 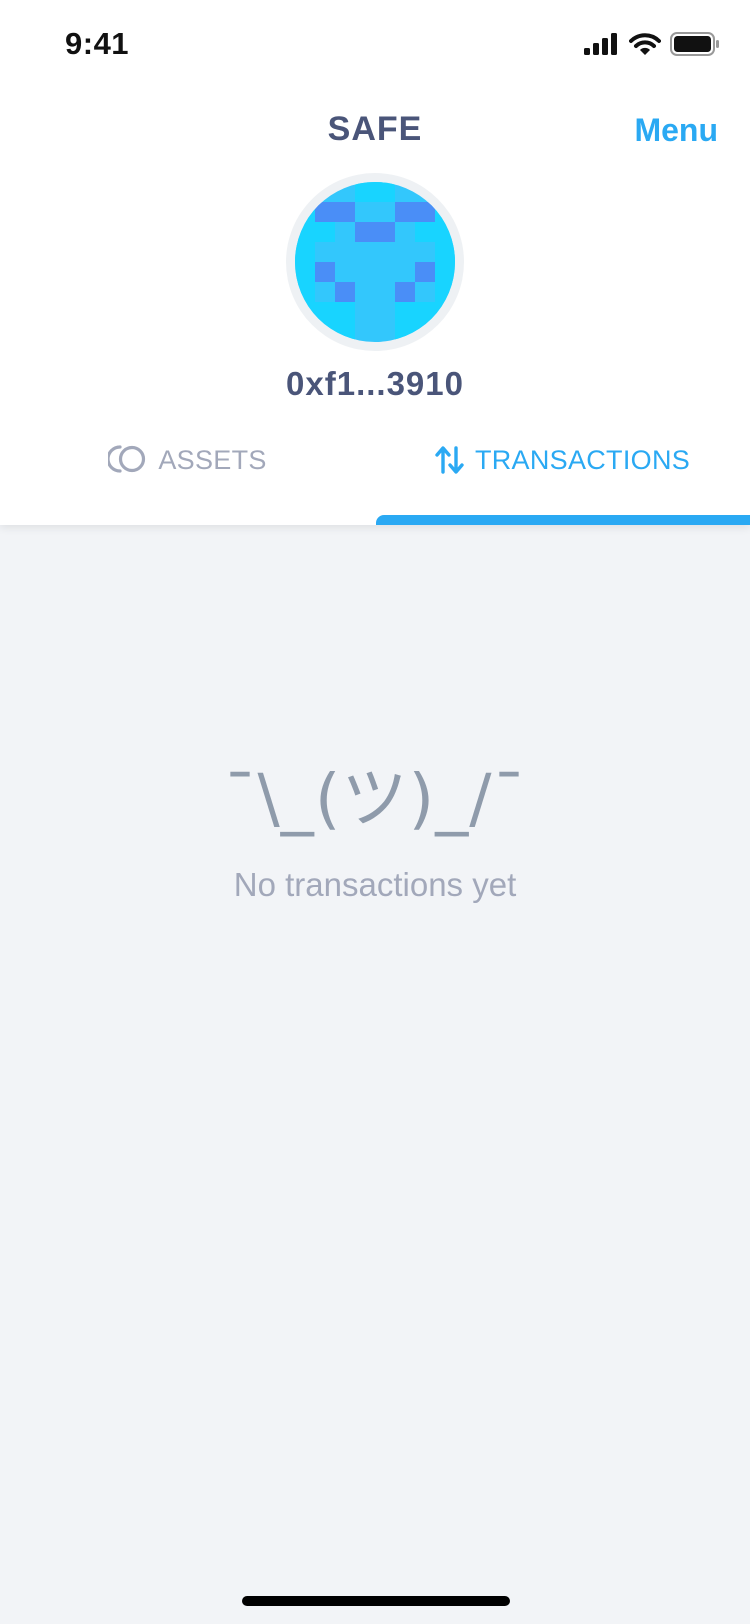 I want to click on coins-icon, so click(x=127, y=459).